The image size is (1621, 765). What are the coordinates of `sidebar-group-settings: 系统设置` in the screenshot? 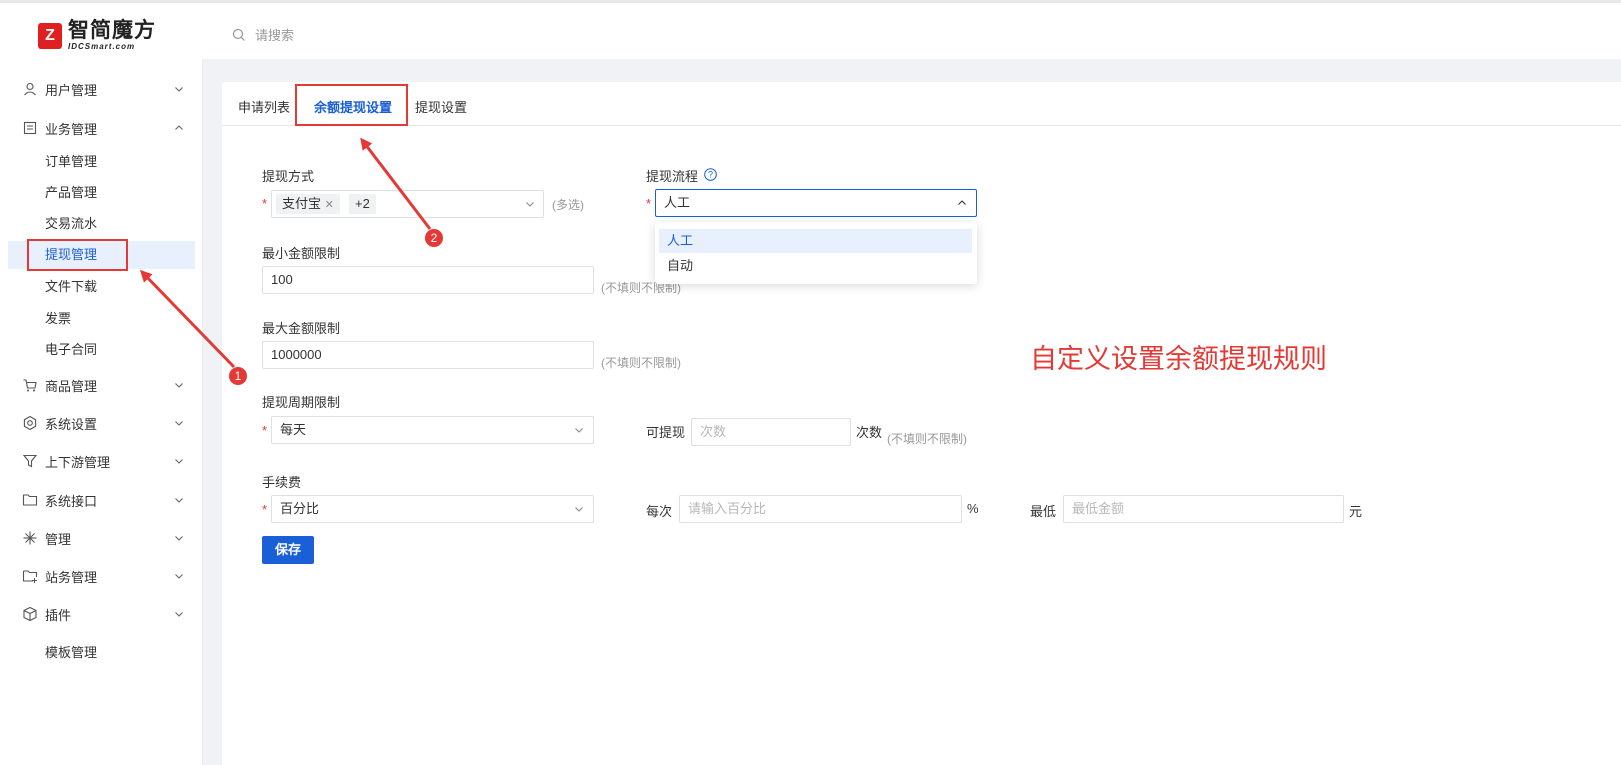 It's located at (101, 423).